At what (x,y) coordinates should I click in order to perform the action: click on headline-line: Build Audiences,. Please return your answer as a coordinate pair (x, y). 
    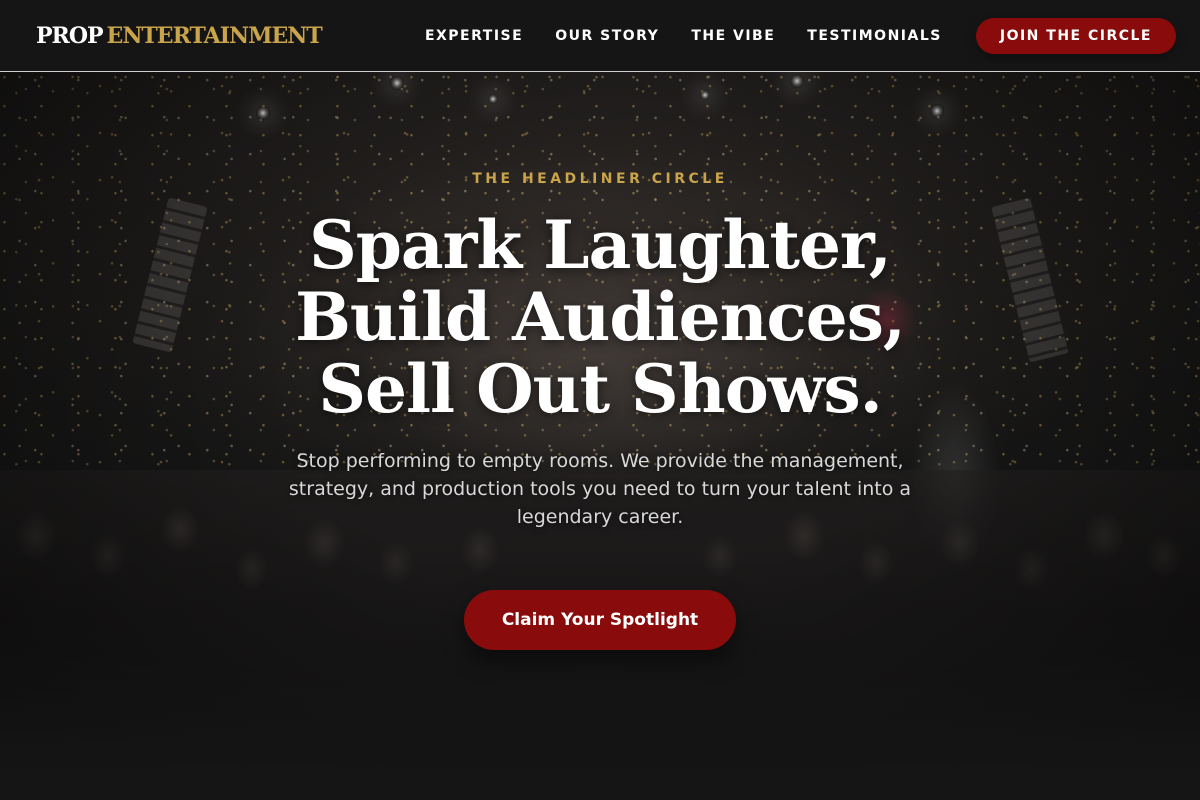
    Looking at the image, I should click on (600, 317).